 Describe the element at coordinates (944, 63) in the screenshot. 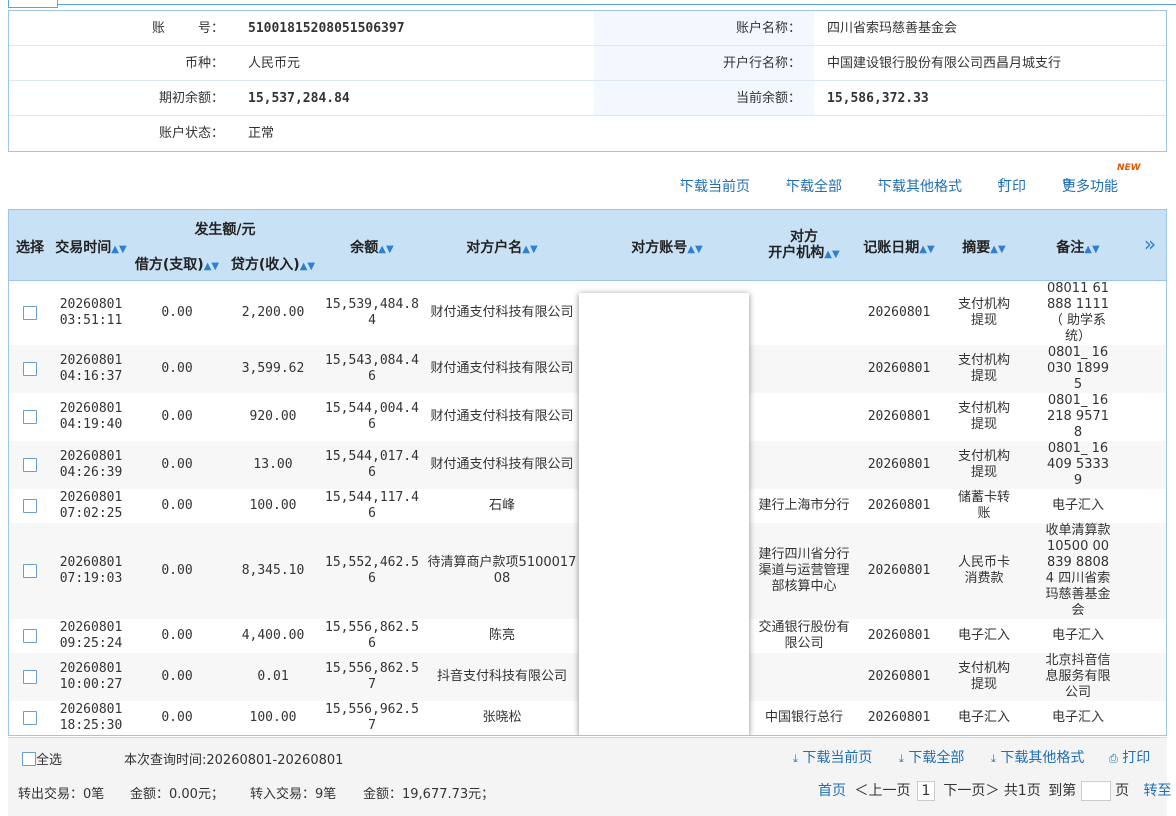

I see `bank-name-value: 中国建设银行股份有限公司西昌月城支行` at that location.